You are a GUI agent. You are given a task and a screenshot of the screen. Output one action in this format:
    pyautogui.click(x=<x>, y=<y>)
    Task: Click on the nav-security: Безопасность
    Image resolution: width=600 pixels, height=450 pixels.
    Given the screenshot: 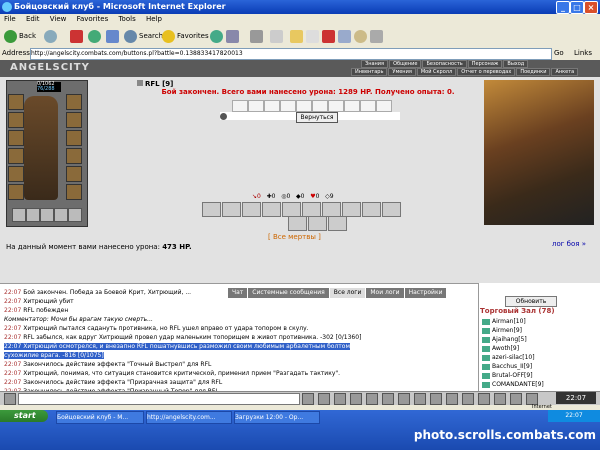 What is the action you would take?
    pyautogui.click(x=444, y=64)
    